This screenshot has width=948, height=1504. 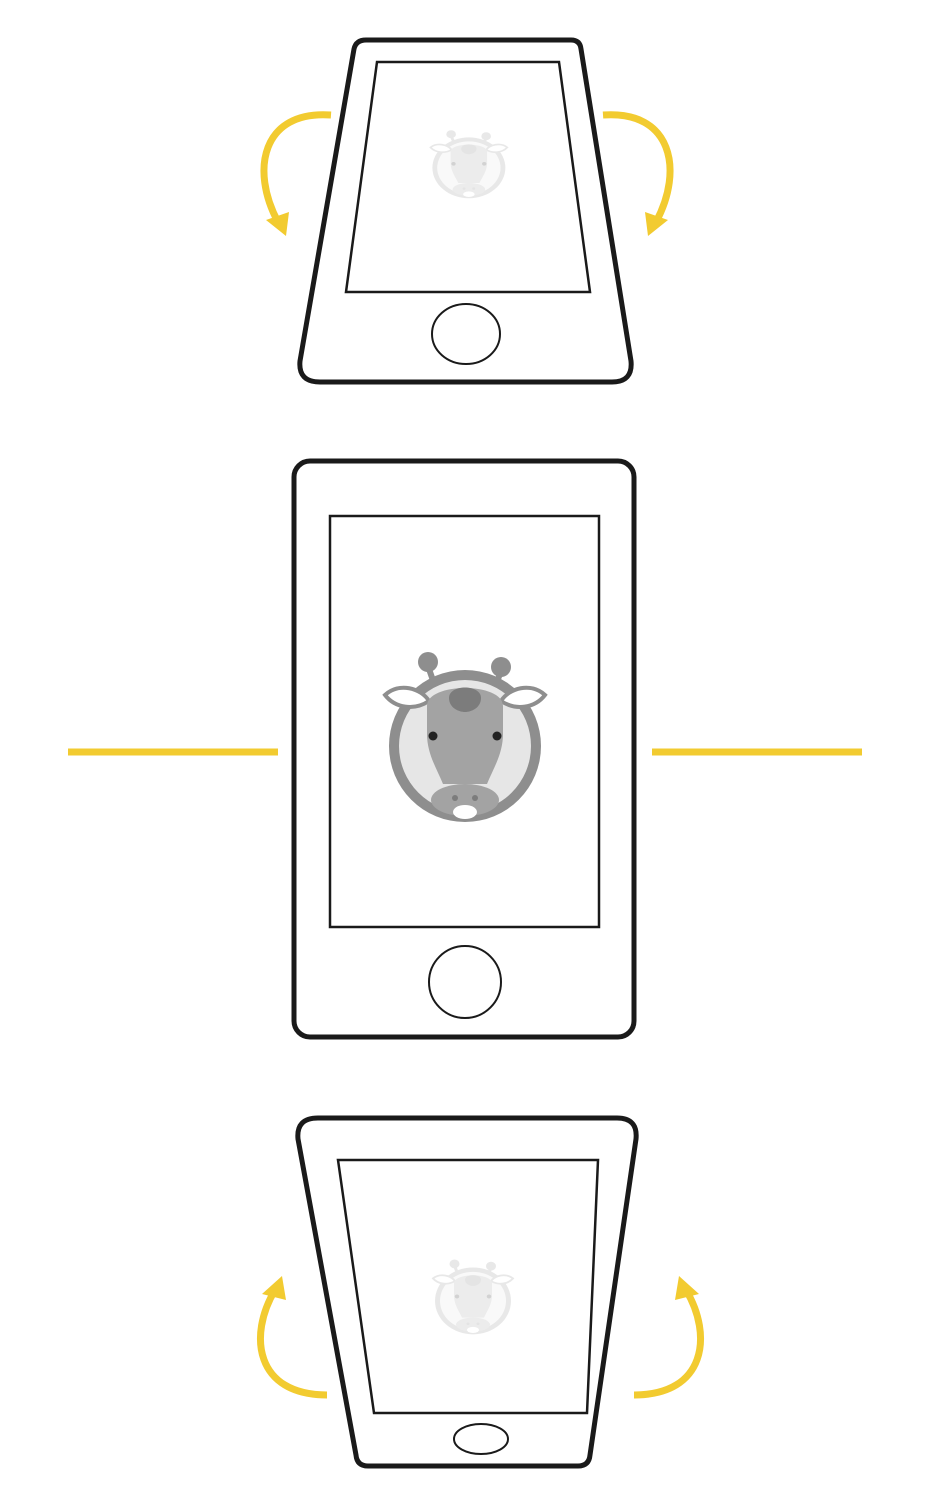 What do you see at coordinates (464, 749) in the screenshot?
I see `phone-upright` at bounding box center [464, 749].